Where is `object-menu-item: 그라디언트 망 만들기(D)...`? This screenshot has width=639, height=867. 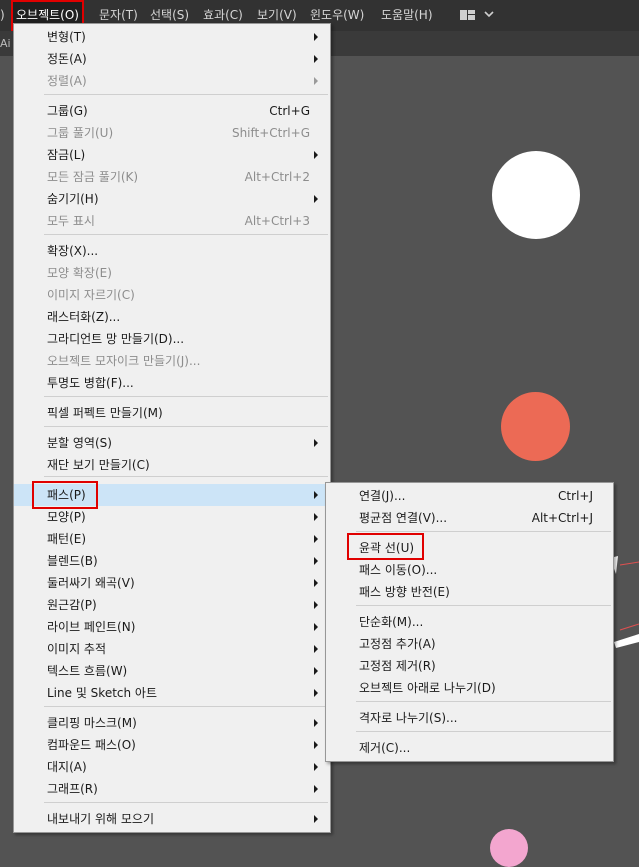 object-menu-item: 그라디언트 망 만들기(D)... is located at coordinates (172, 339).